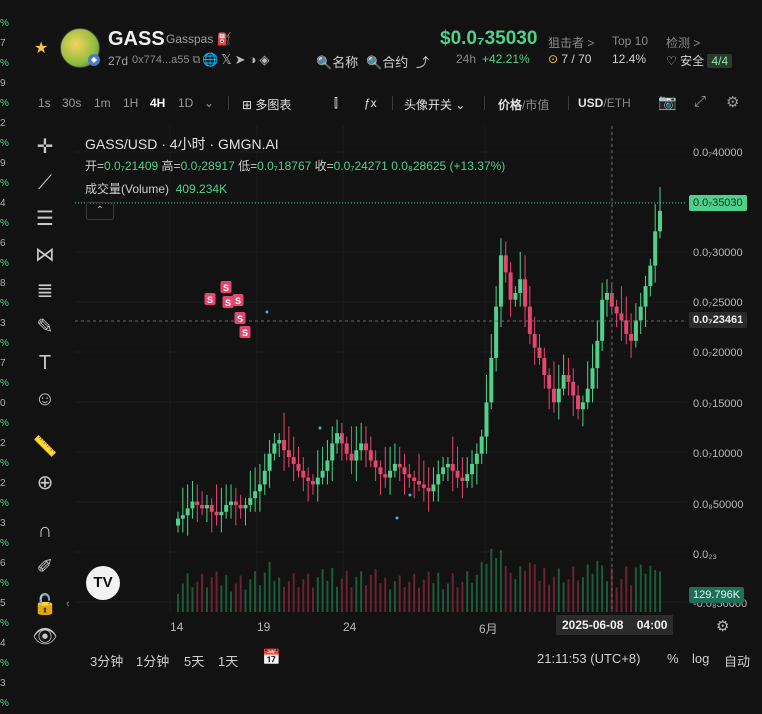 This screenshot has width=762, height=714. What do you see at coordinates (683, 42) in the screenshot?
I see `check-label: 检测 >` at bounding box center [683, 42].